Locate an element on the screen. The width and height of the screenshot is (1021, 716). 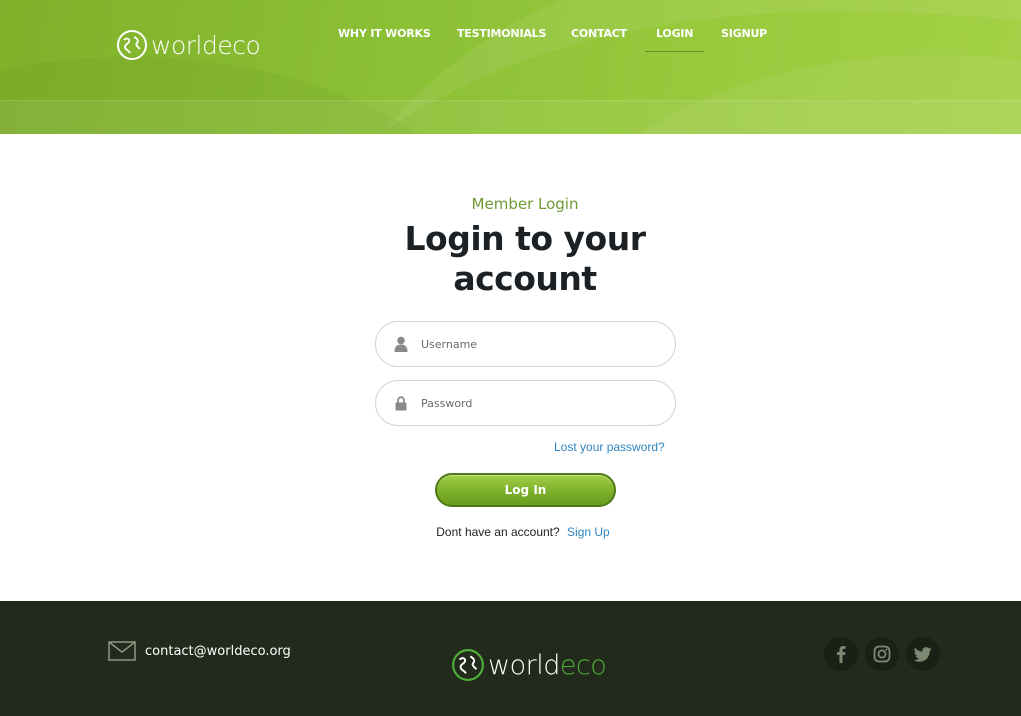
signup-prompt: Dont have an account? Sign Up is located at coordinates (510, 532).